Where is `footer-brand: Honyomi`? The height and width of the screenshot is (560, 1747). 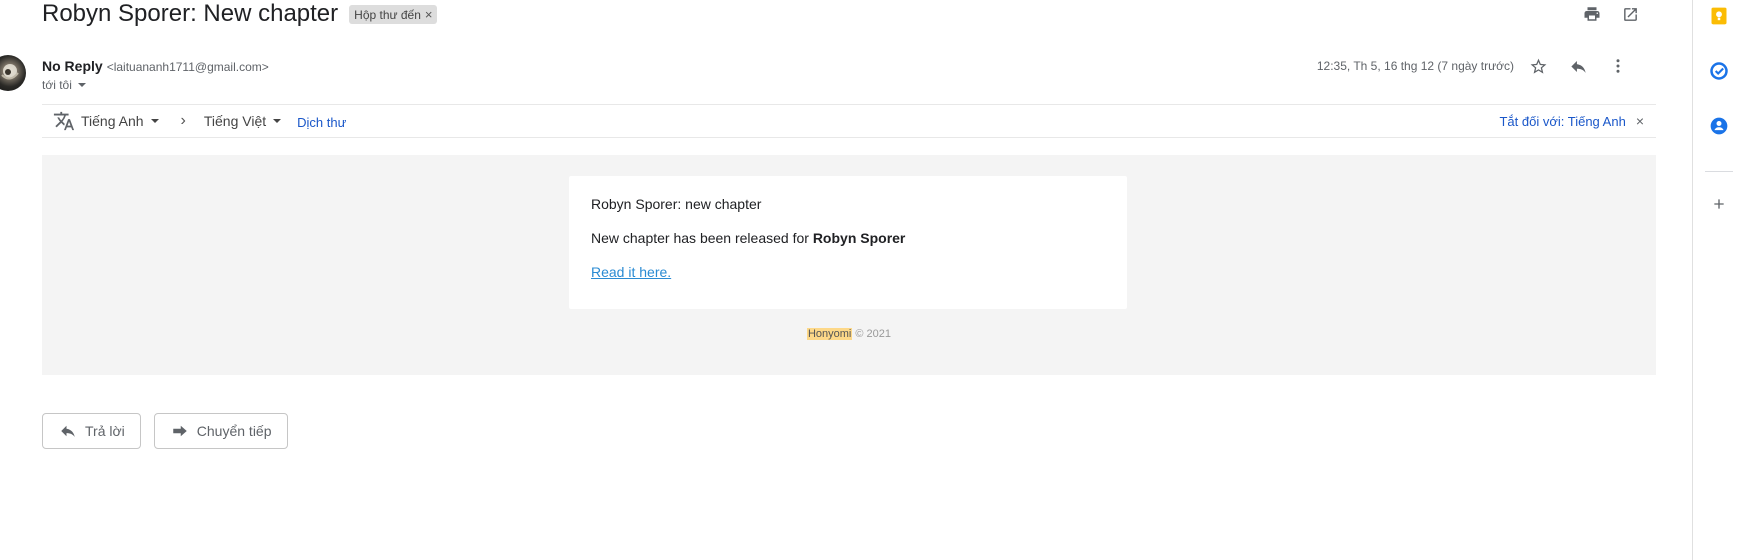 footer-brand: Honyomi is located at coordinates (829, 334).